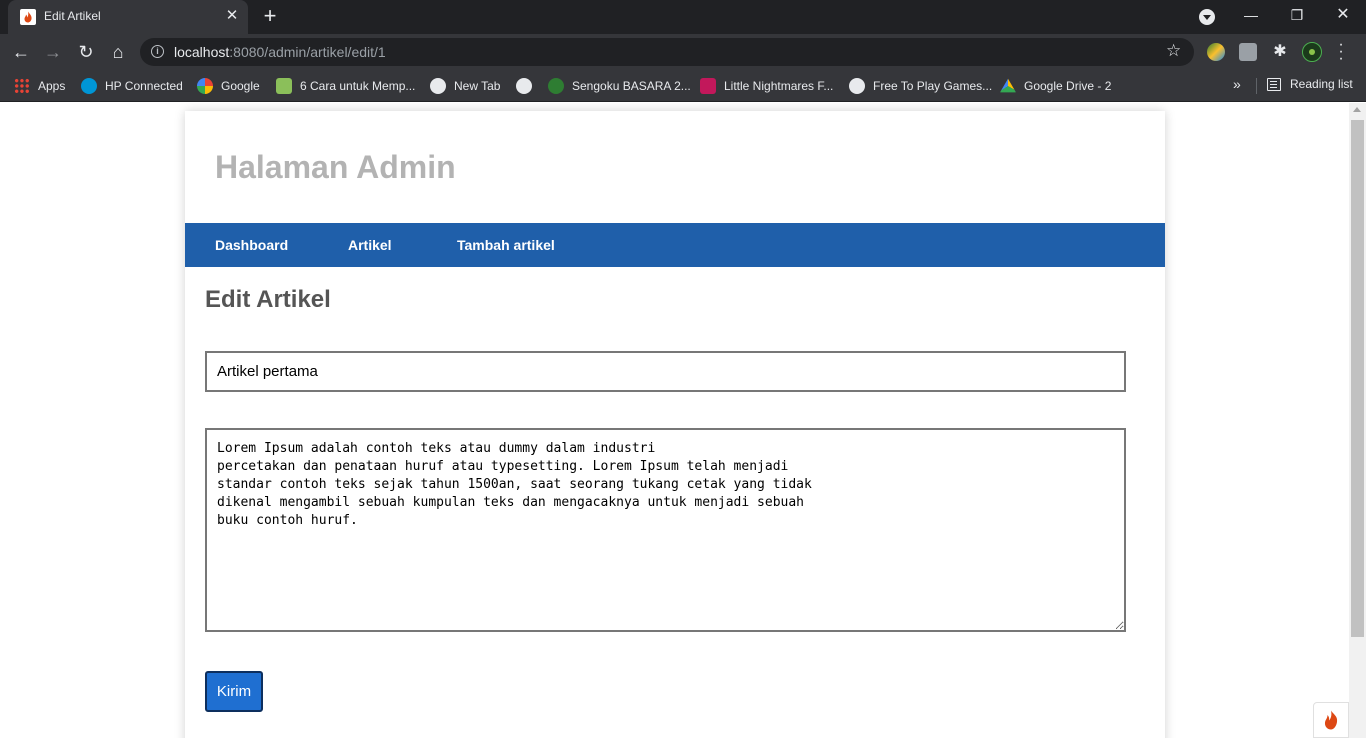 This screenshot has height=738, width=1366. Describe the element at coordinates (270, 16) in the screenshot. I see `new-tab-plus-icon: +` at that location.